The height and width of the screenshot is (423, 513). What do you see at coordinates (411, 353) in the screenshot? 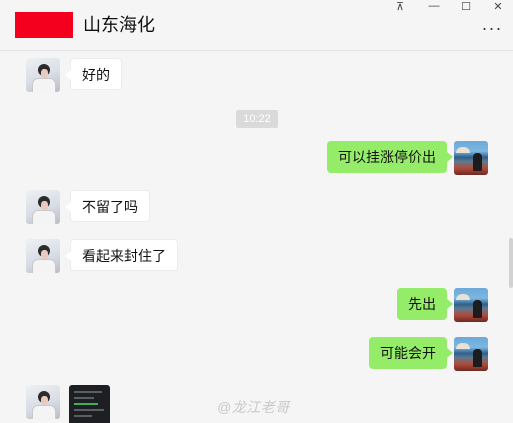
I see `outgoing-message: 可能会开` at bounding box center [411, 353].